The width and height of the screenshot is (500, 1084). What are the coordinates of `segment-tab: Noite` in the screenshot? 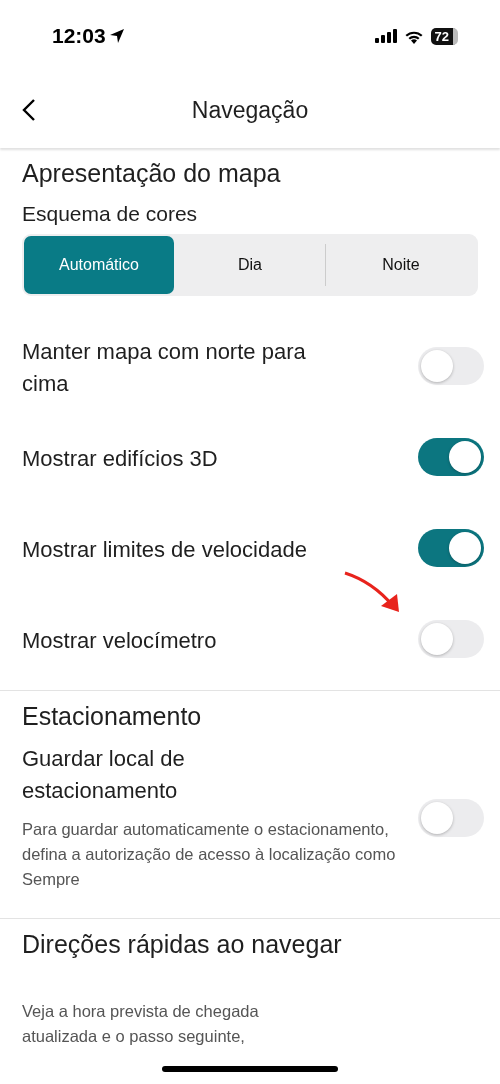 It's located at (401, 265).